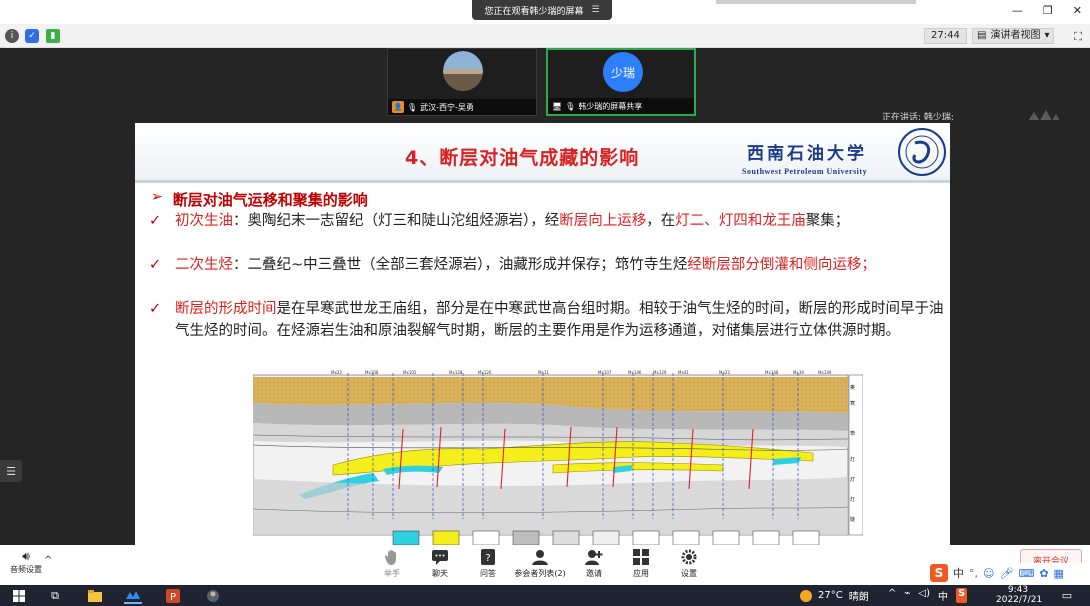 The height and width of the screenshot is (606, 1090). What do you see at coordinates (1026, 573) in the screenshot?
I see `keyboard-icon: ⌨` at bounding box center [1026, 573].